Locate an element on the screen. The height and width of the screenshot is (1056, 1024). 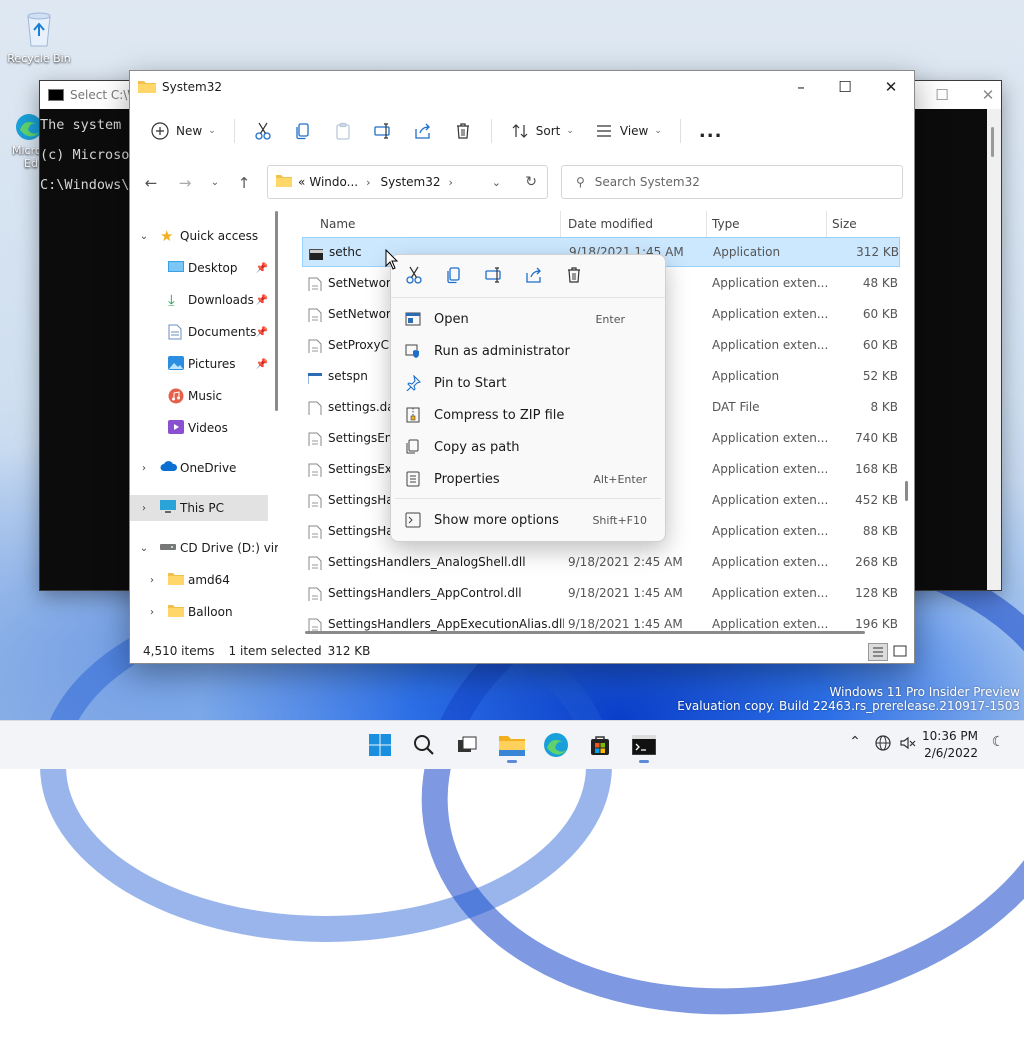
chevron-down-icon: ⌄ is located at coordinates (658, 131).